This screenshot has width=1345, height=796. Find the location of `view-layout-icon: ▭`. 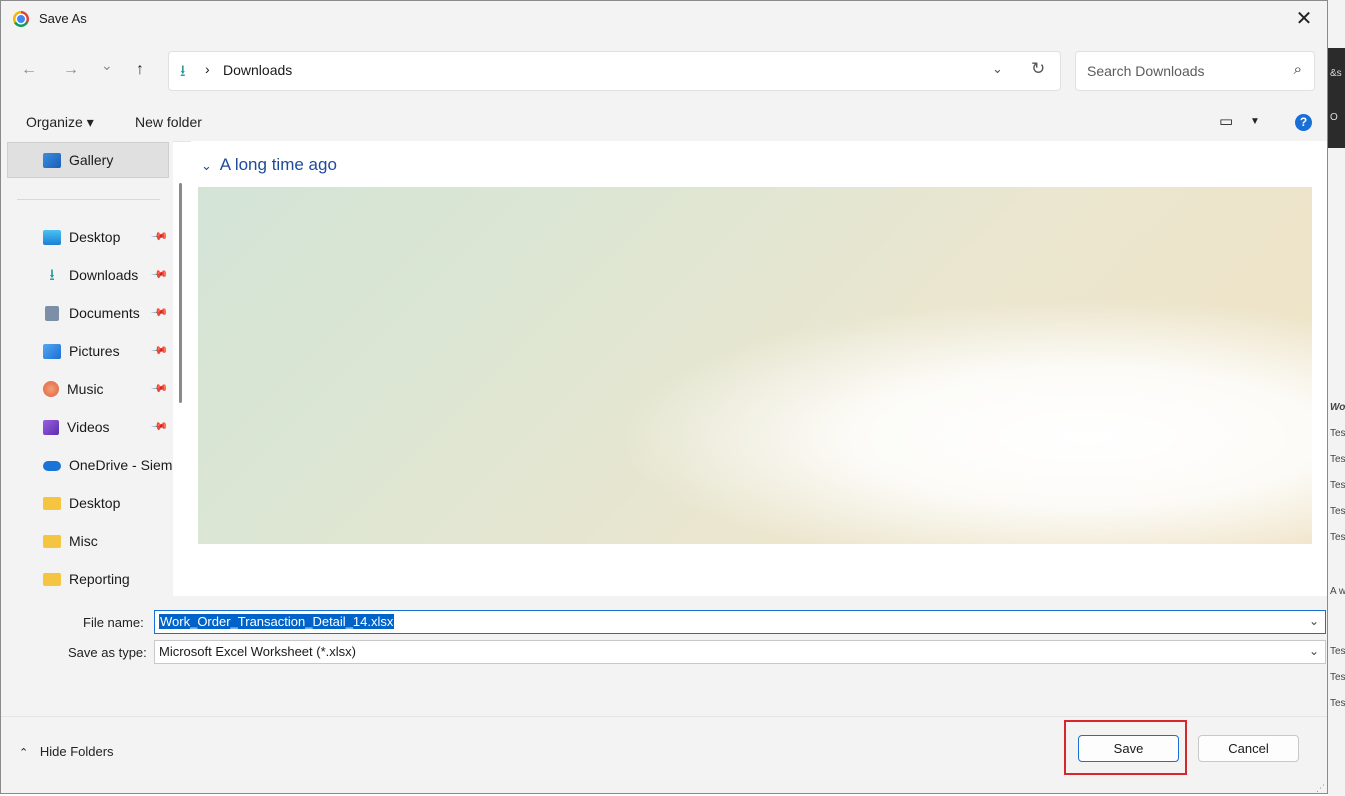

view-layout-icon: ▭ is located at coordinates (1226, 121).